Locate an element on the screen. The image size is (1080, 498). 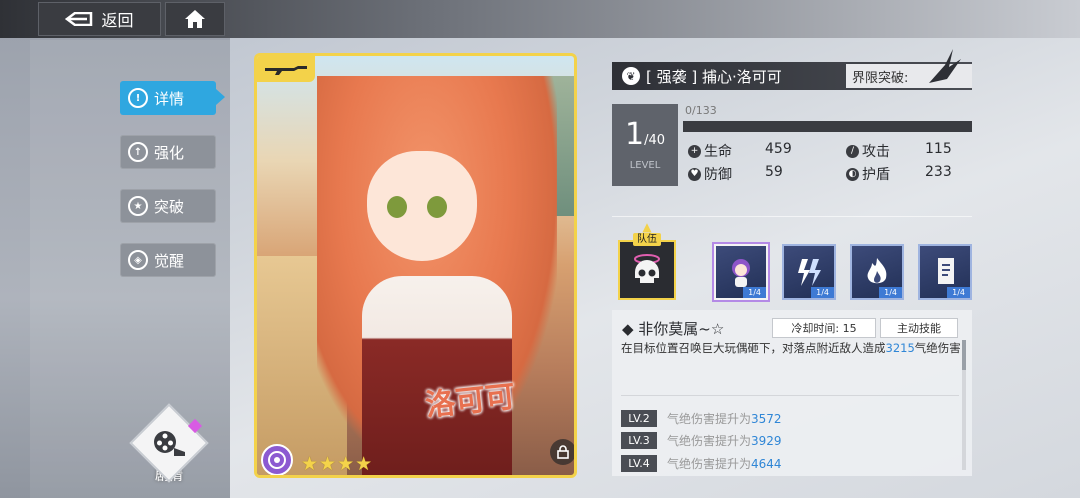
character-eye-right is located at coordinates (437, 207).